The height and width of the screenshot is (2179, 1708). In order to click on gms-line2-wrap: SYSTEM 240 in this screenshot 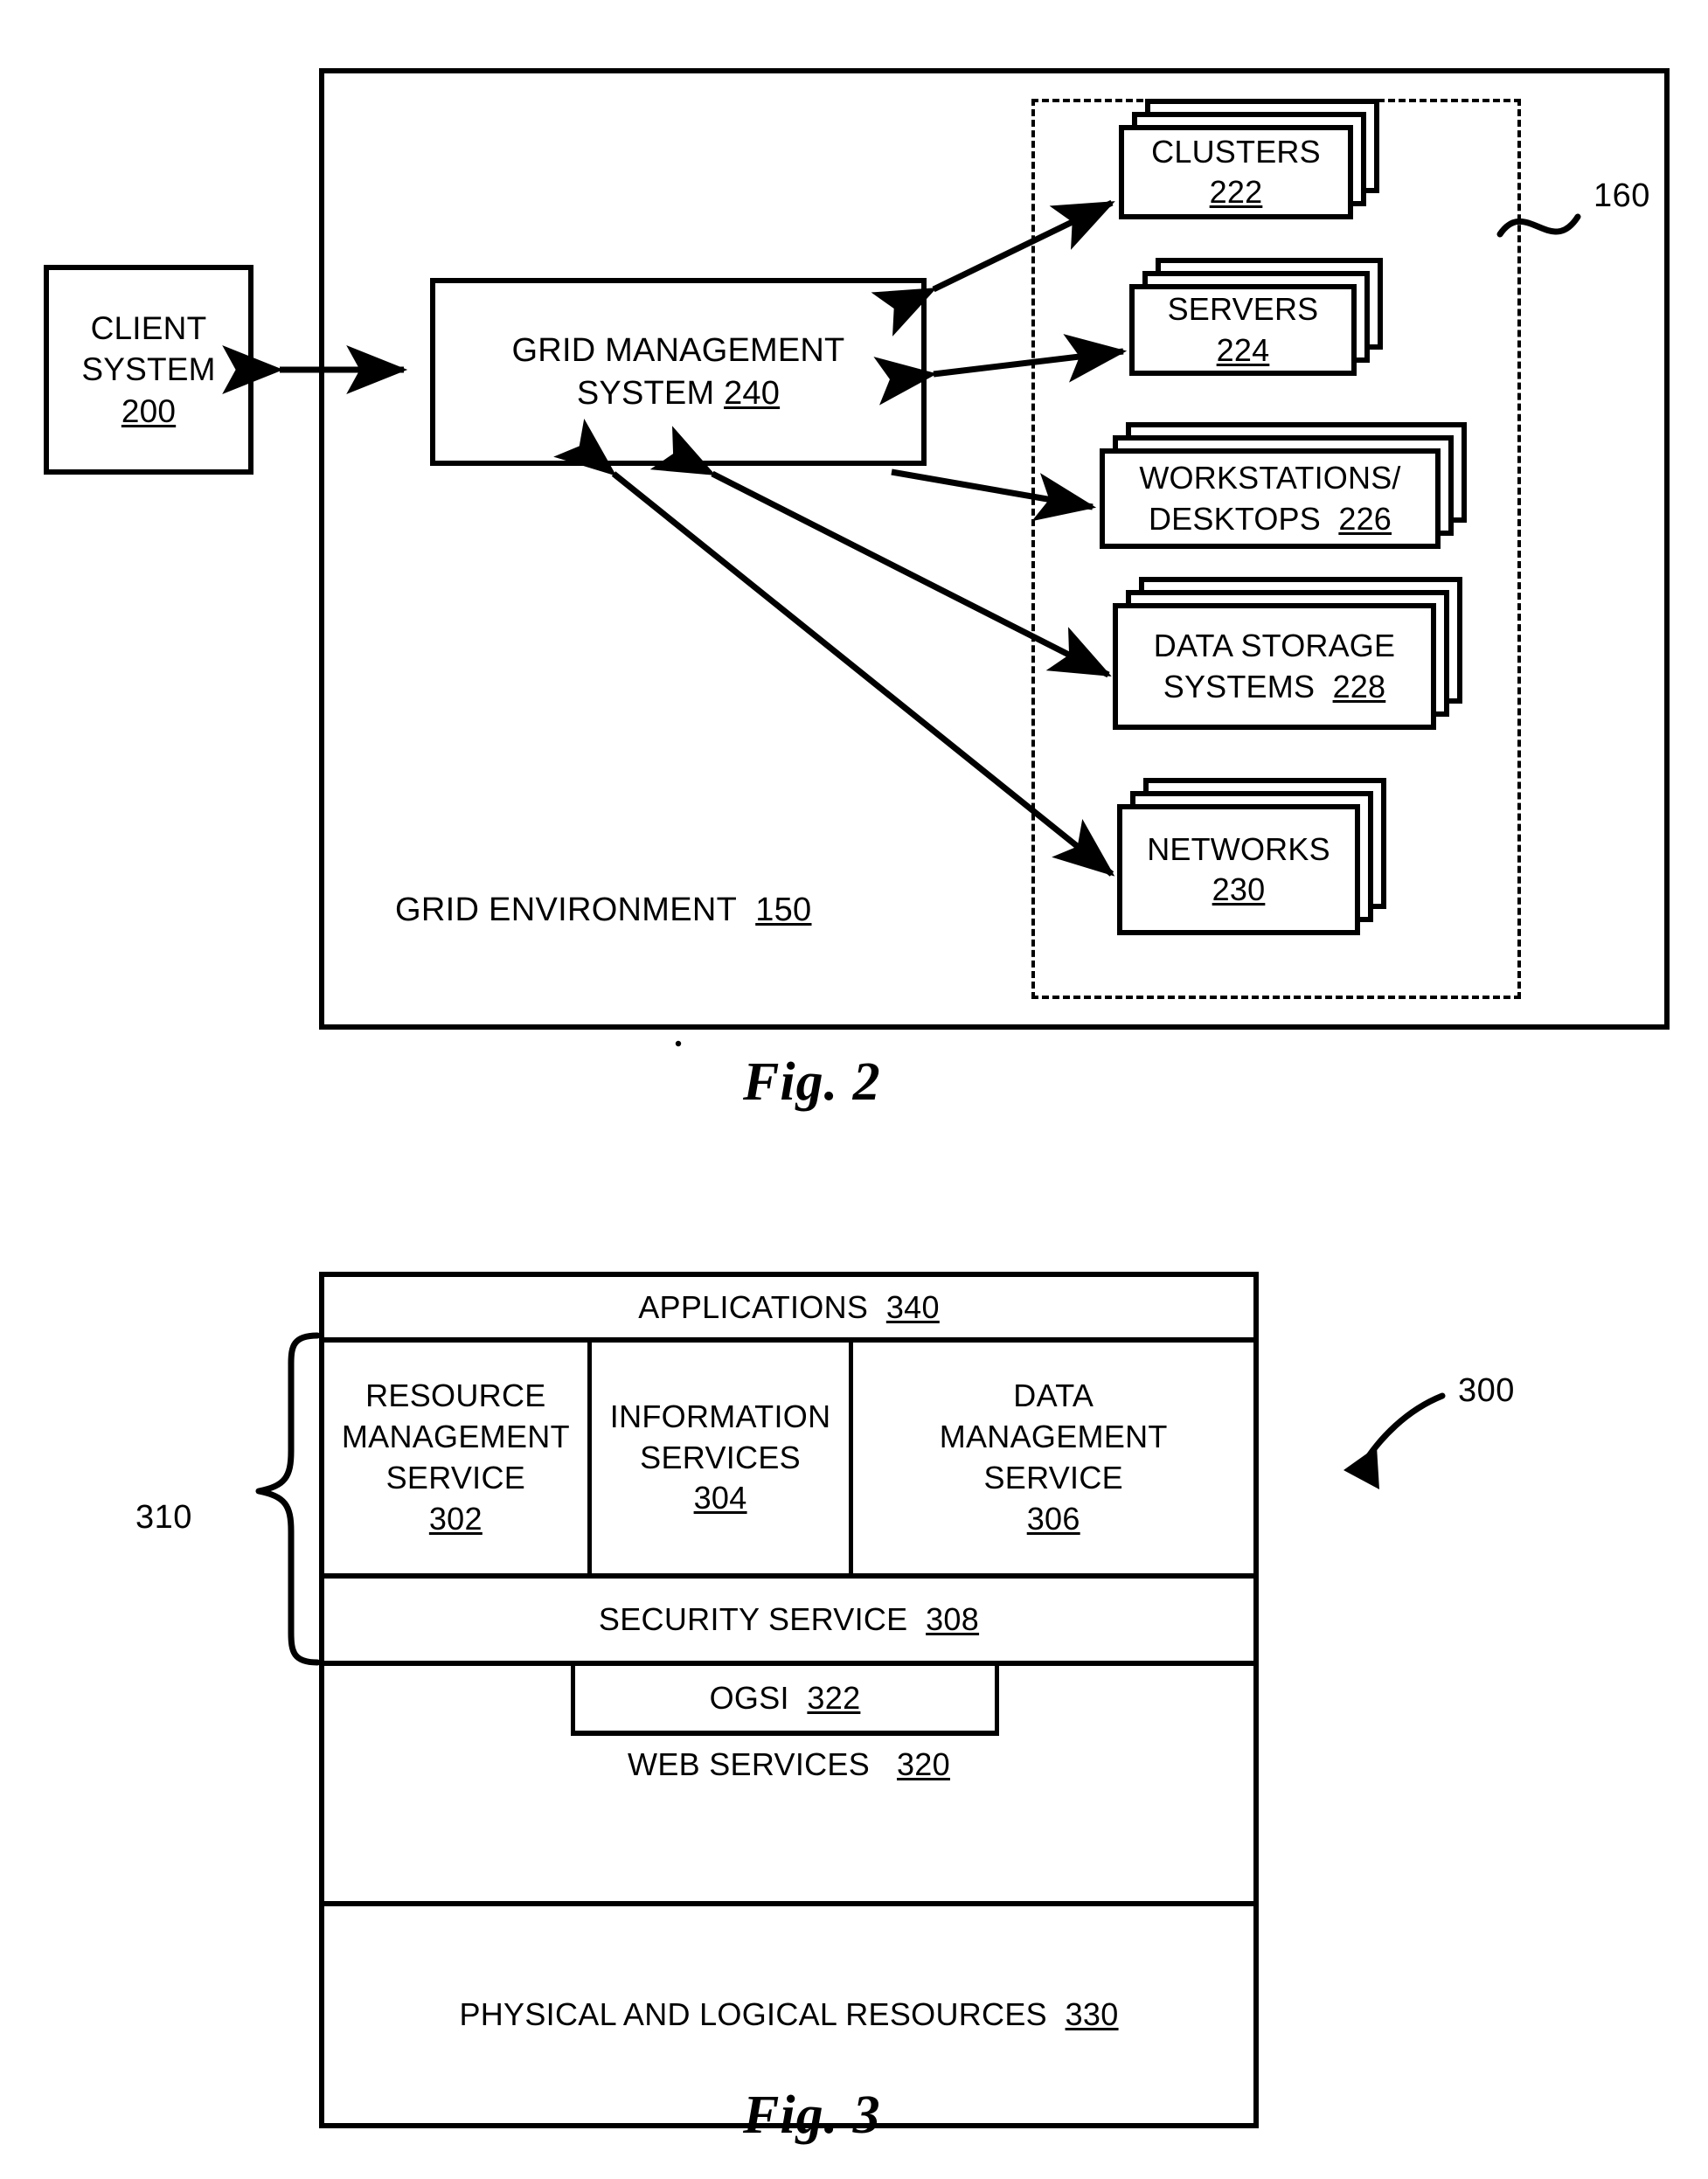, I will do `click(678, 393)`.